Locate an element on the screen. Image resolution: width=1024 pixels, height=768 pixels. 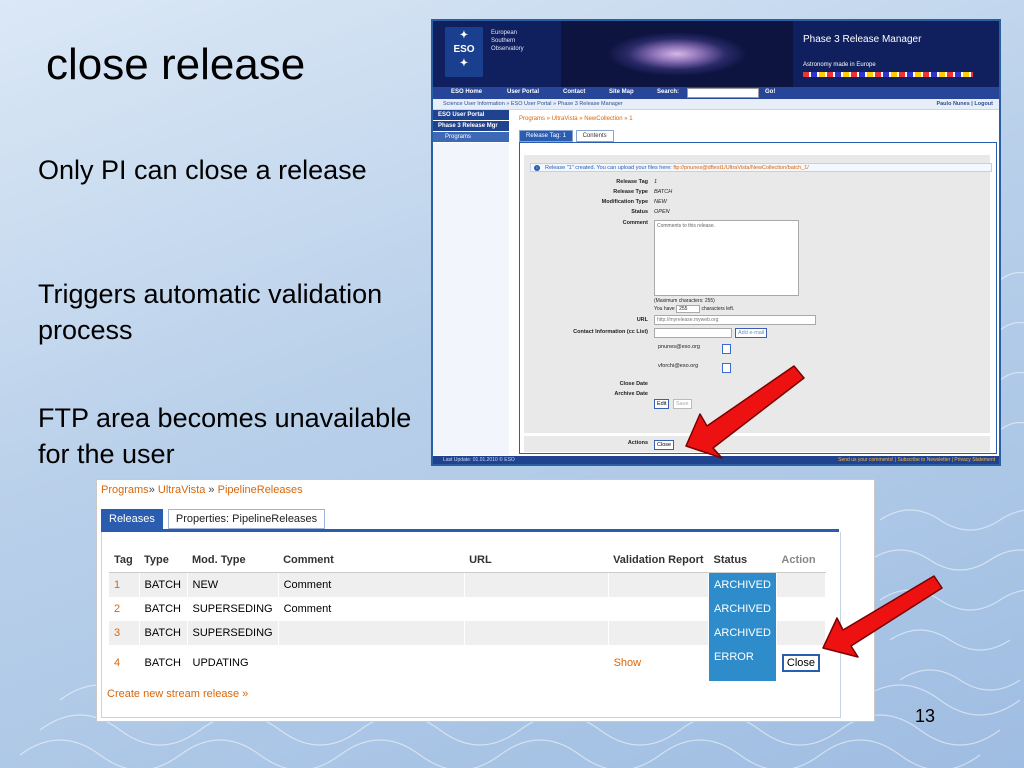
page-number: 13 is located at coordinates (925, 716).